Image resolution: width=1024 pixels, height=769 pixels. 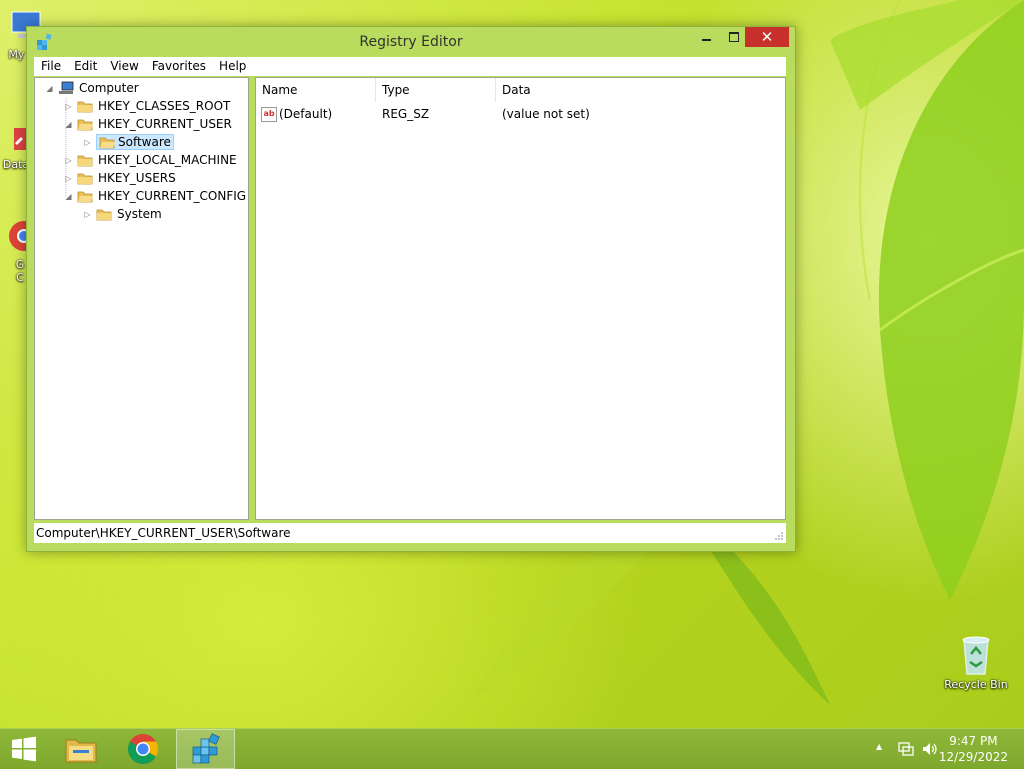 I want to click on computer-icon, so click(x=66, y=87).